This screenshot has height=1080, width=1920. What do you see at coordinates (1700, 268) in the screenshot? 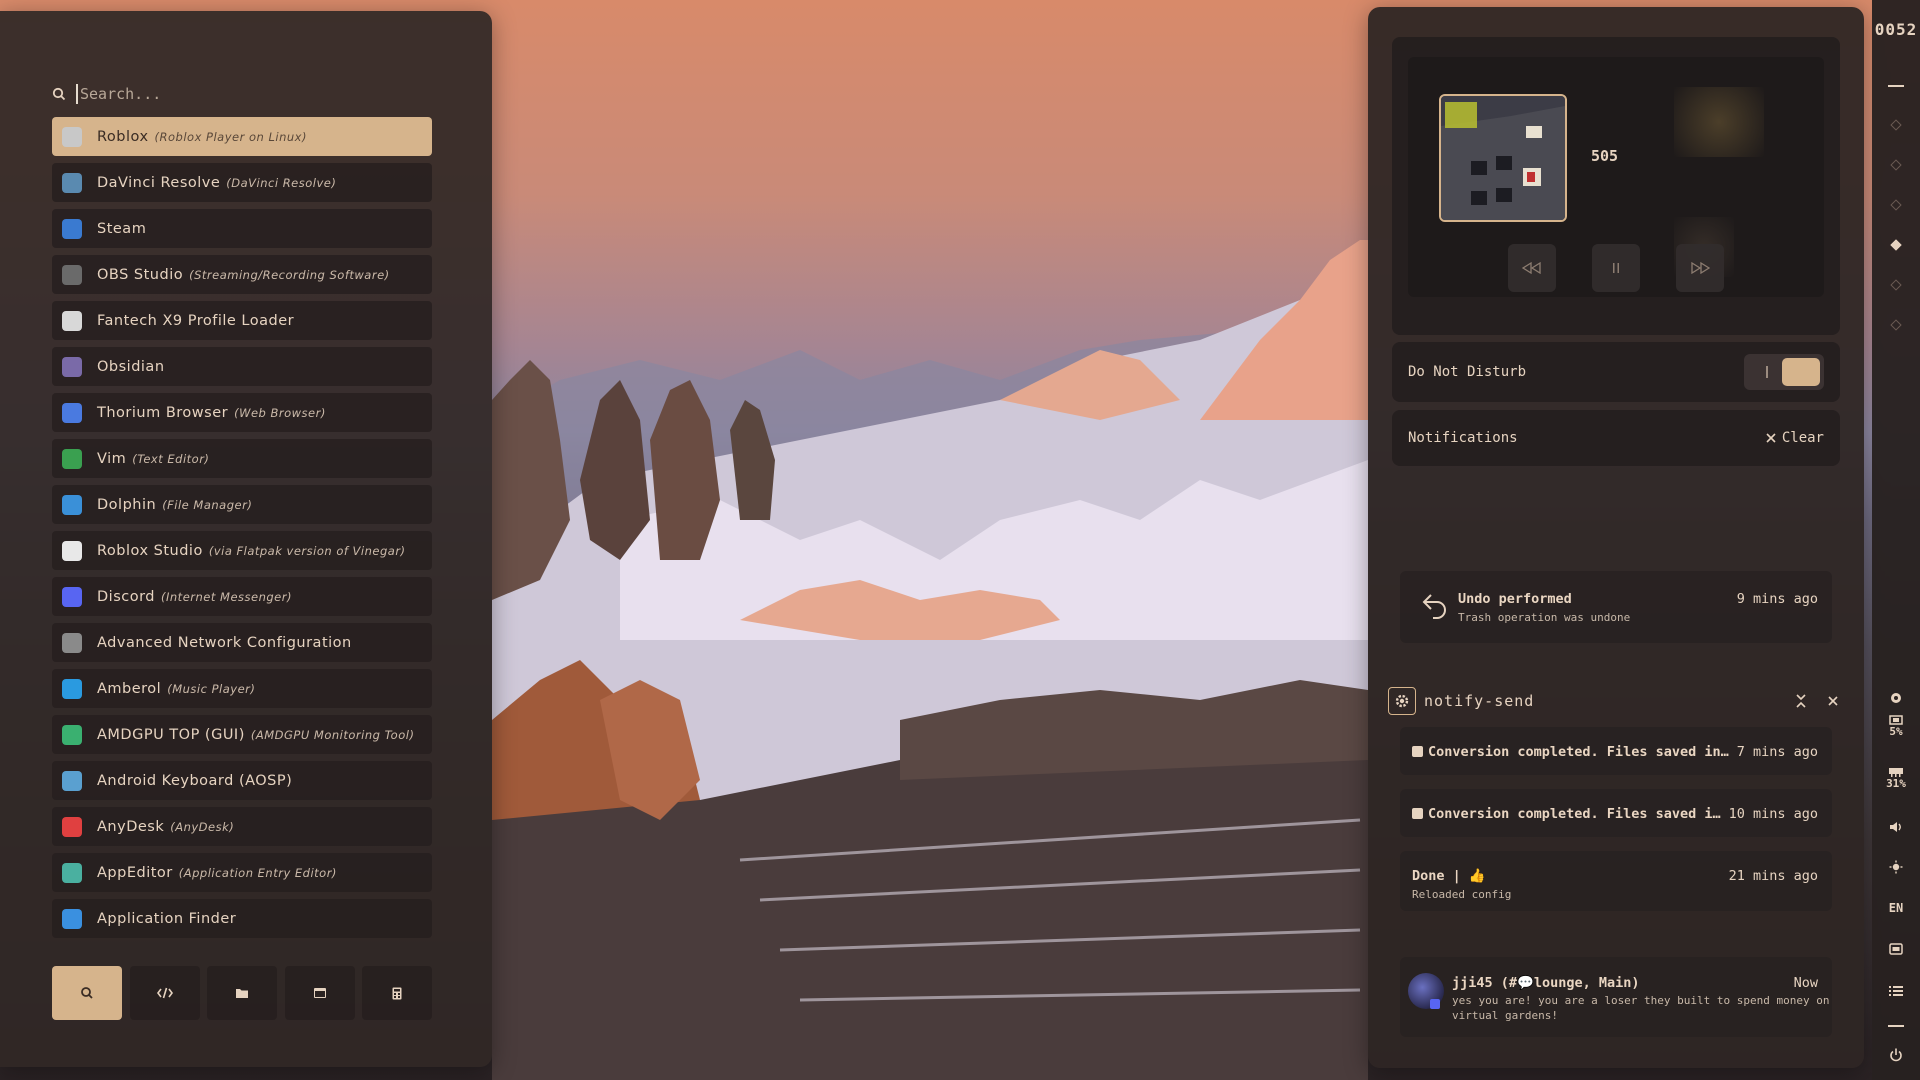
I see `next-button` at bounding box center [1700, 268].